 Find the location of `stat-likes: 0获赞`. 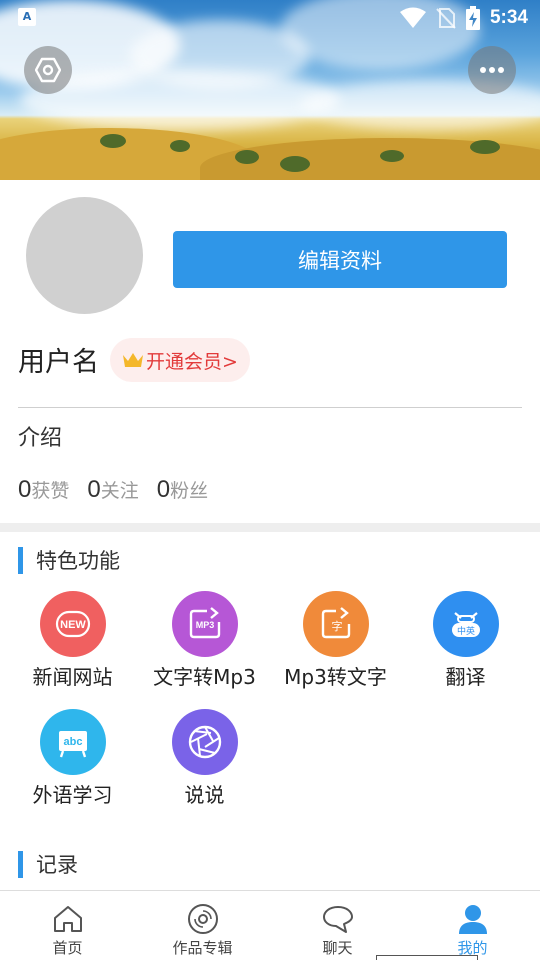

stat-likes: 0获赞 is located at coordinates (43, 490).